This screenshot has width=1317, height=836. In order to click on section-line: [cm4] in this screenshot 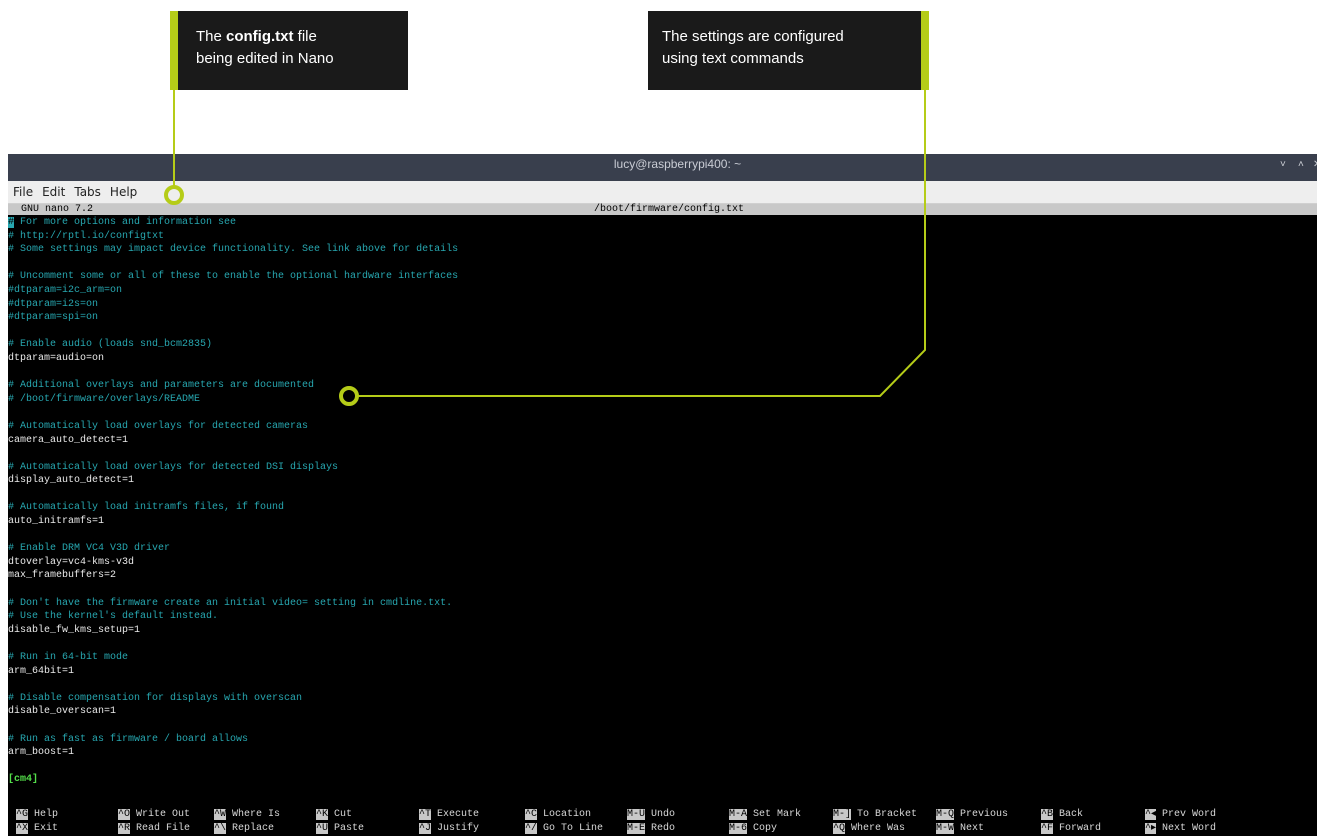, I will do `click(23, 780)`.